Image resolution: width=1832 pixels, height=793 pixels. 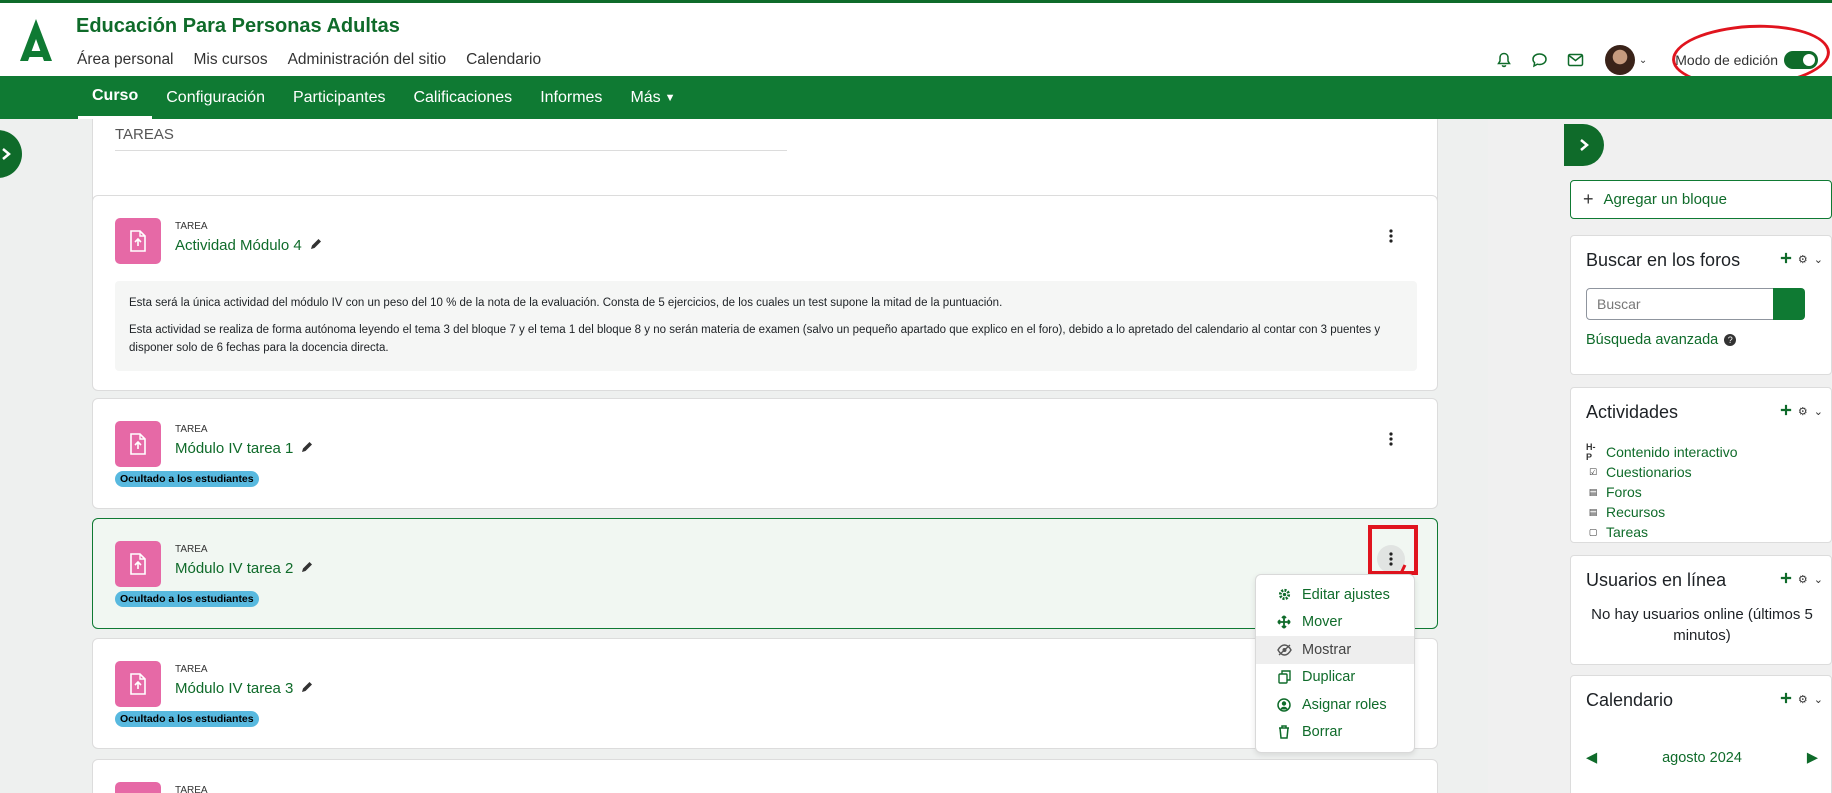 I want to click on hidden-badge: Ocultado a los estudiantes, so click(x=187, y=719).